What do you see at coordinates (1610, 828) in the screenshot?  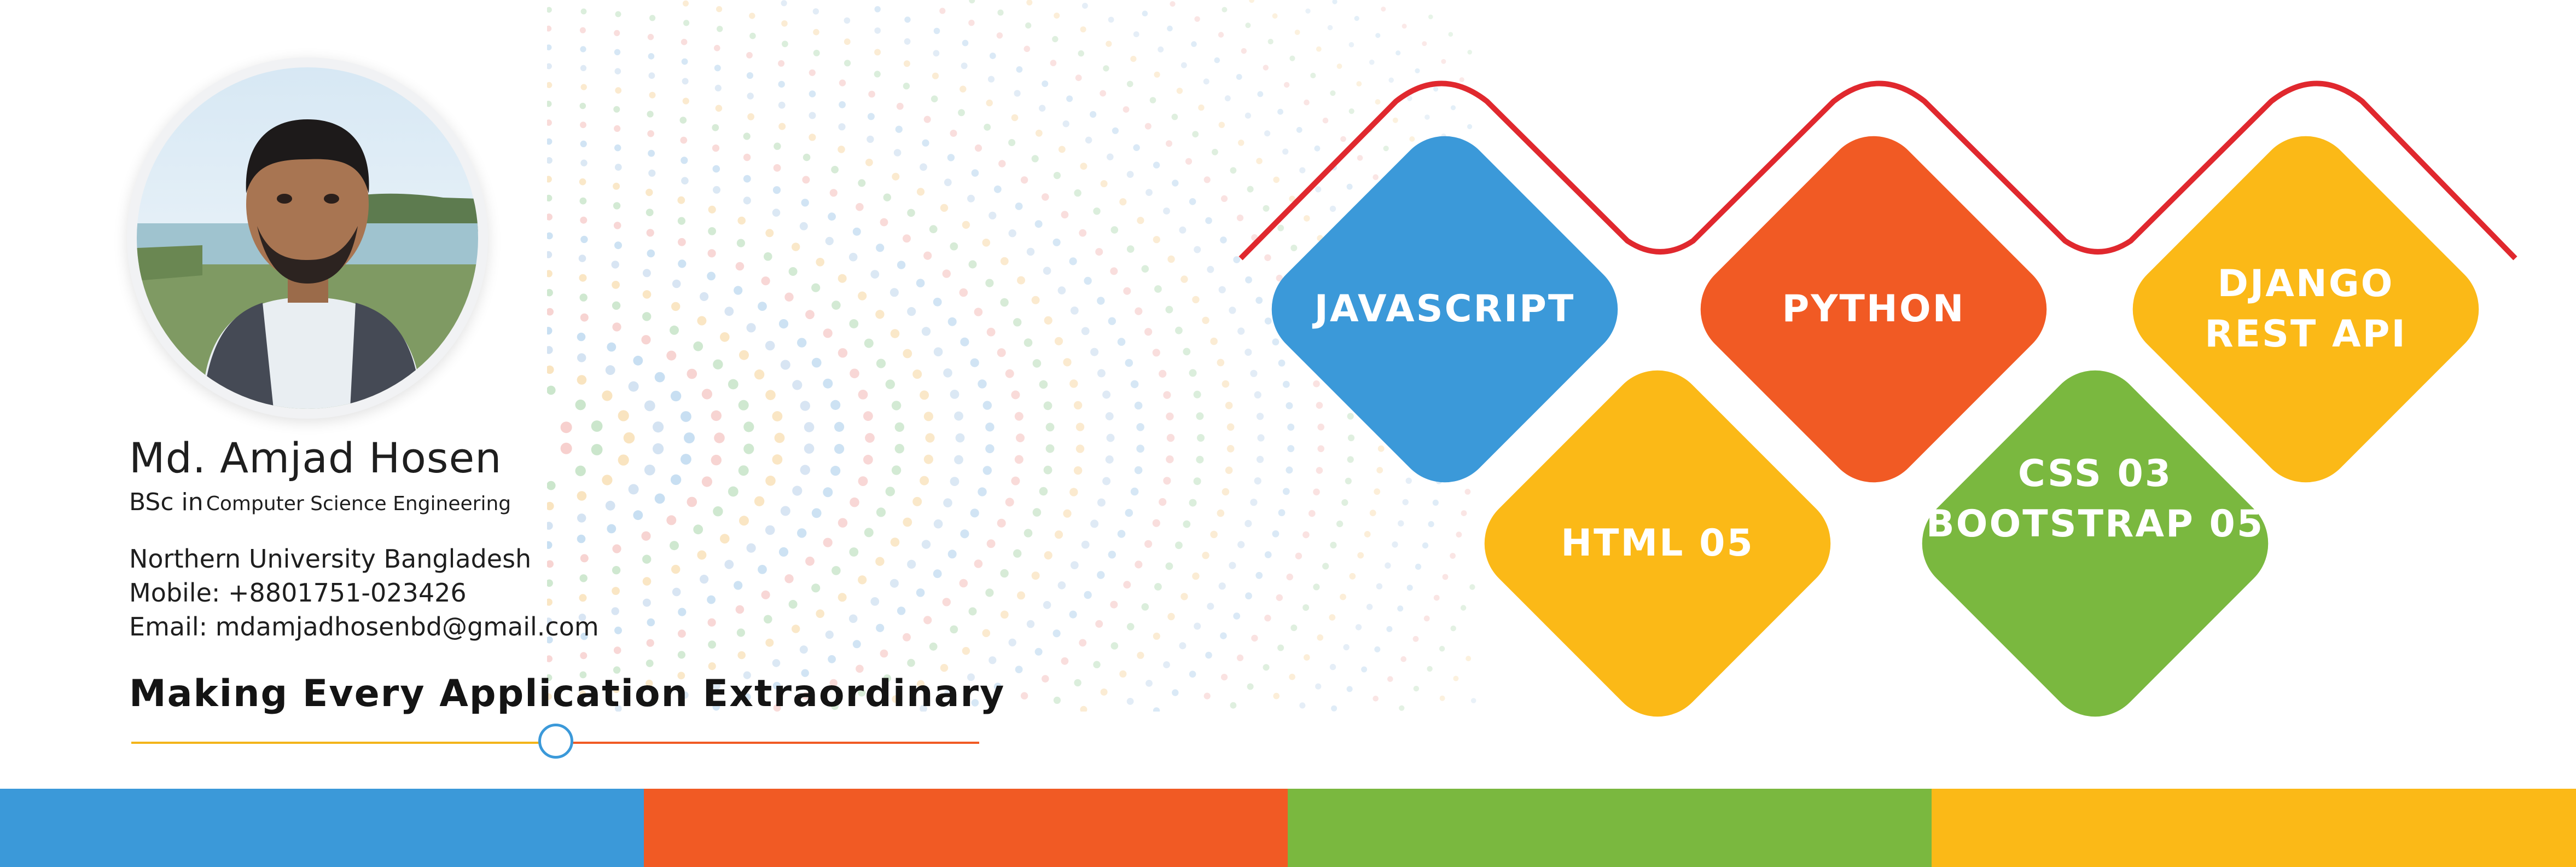 I see `stripe-green` at bounding box center [1610, 828].